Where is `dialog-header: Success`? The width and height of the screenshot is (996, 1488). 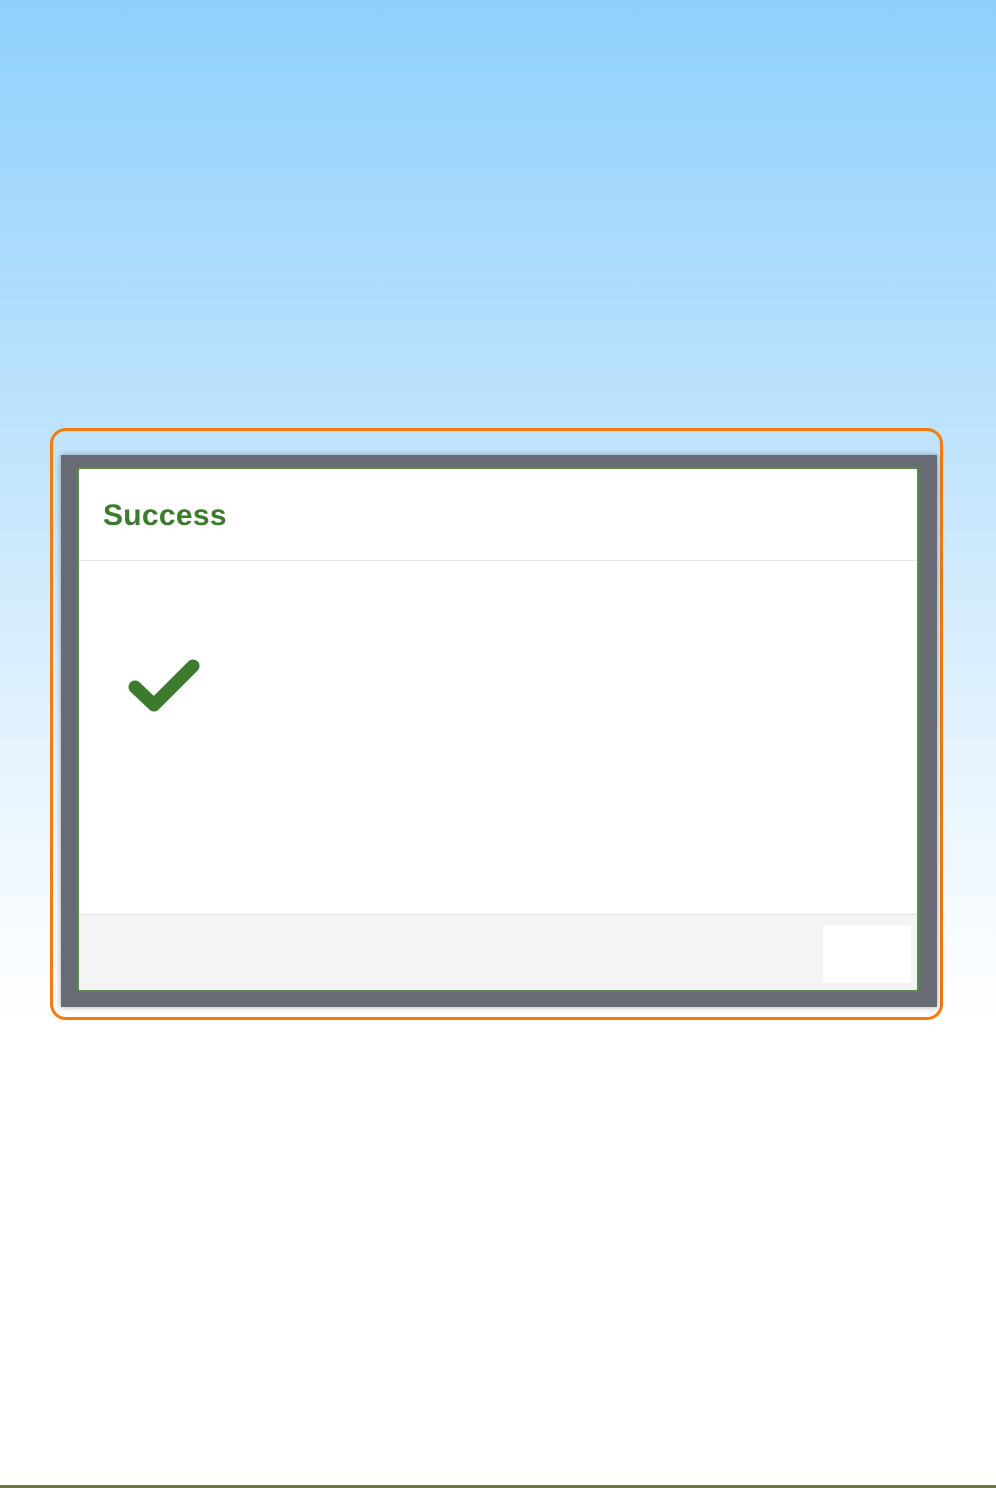 dialog-header: Success is located at coordinates (498, 515).